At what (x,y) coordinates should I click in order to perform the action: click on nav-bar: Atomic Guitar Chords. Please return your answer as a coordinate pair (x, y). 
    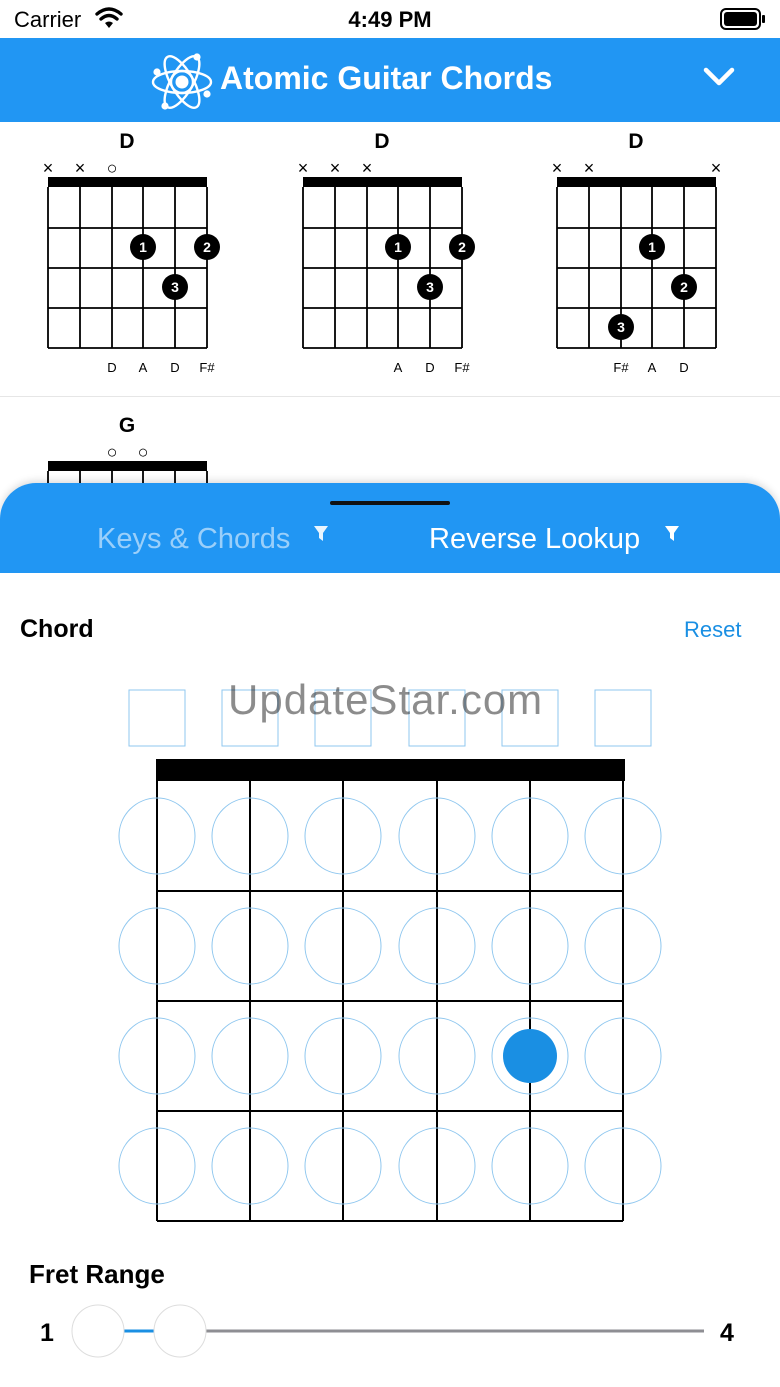
    Looking at the image, I should click on (390, 80).